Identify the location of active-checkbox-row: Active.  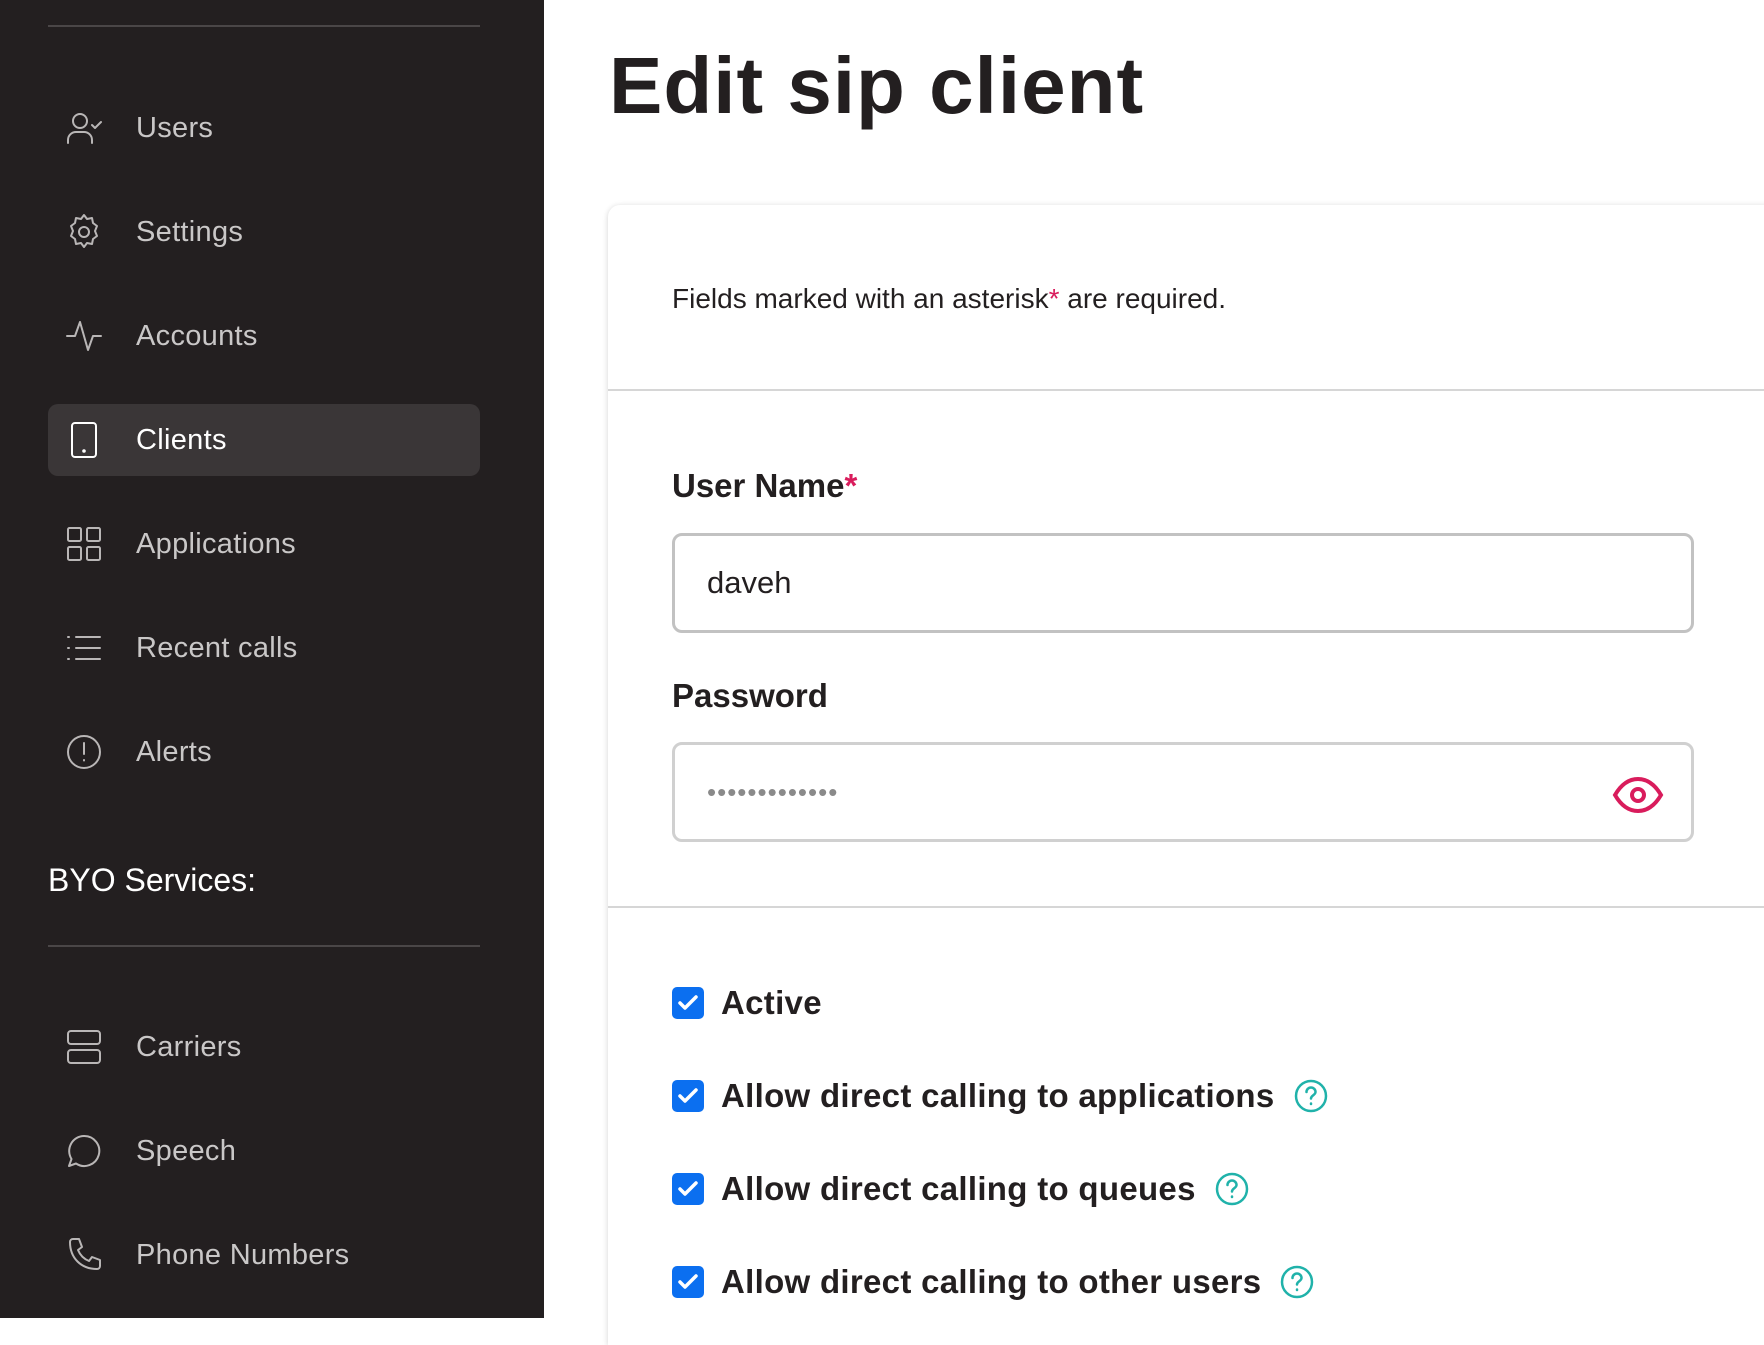
(747, 1003).